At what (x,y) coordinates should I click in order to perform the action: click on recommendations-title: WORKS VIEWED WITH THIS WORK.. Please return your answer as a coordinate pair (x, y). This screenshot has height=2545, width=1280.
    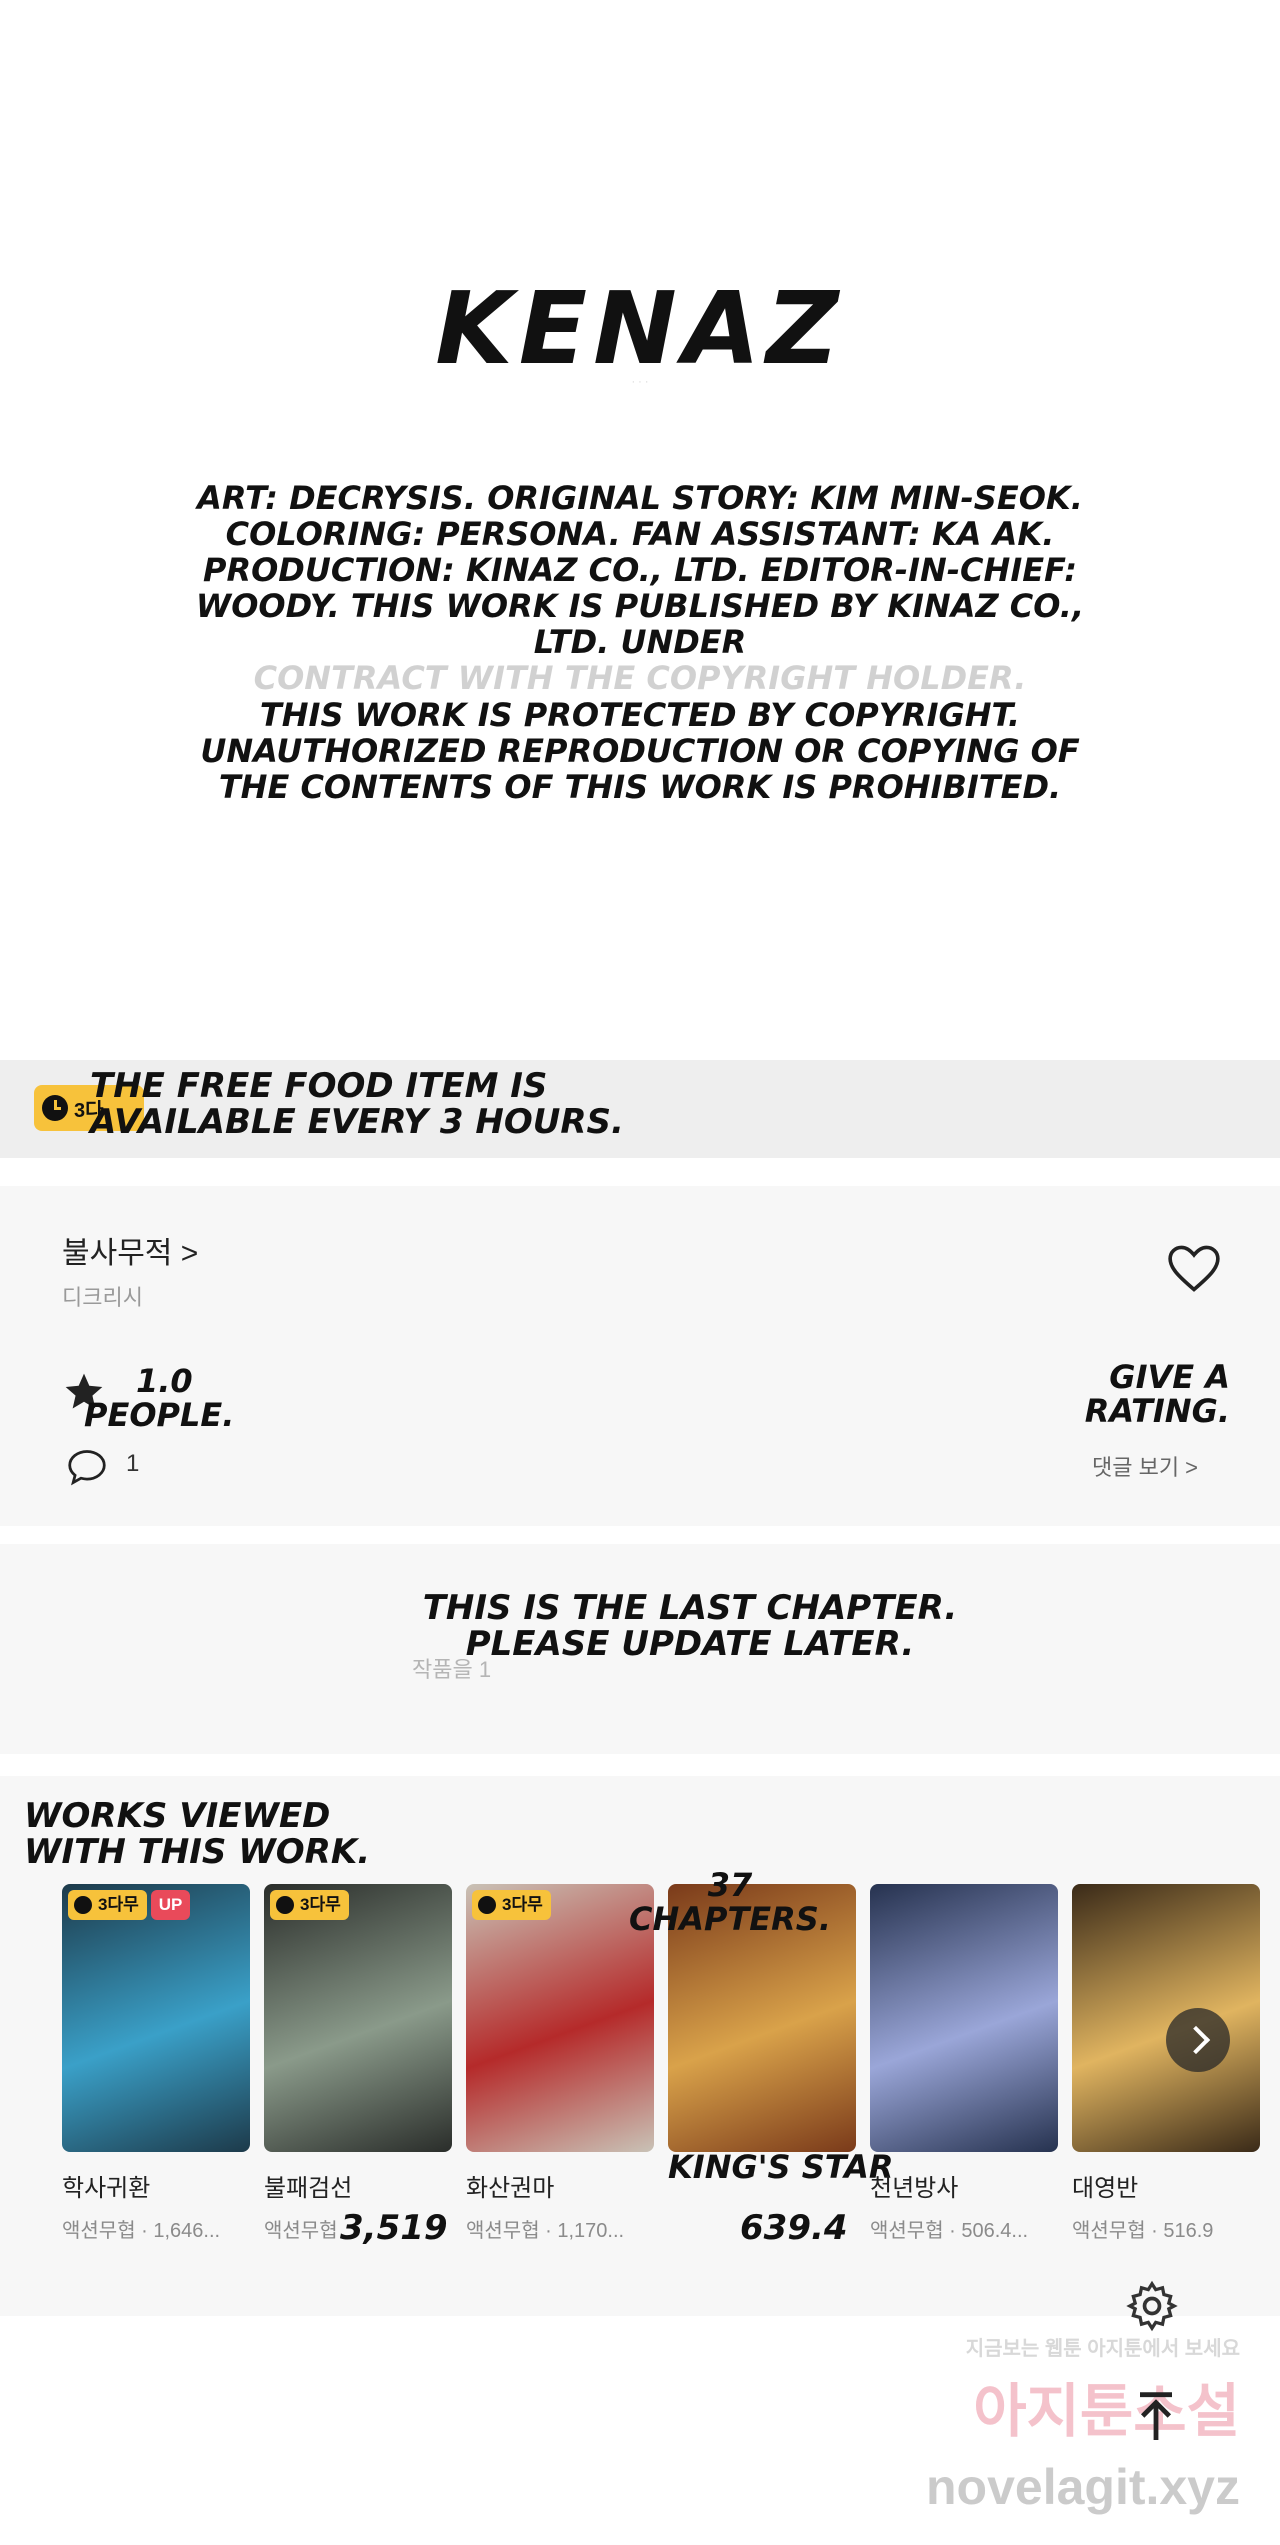
    Looking at the image, I should click on (197, 1834).